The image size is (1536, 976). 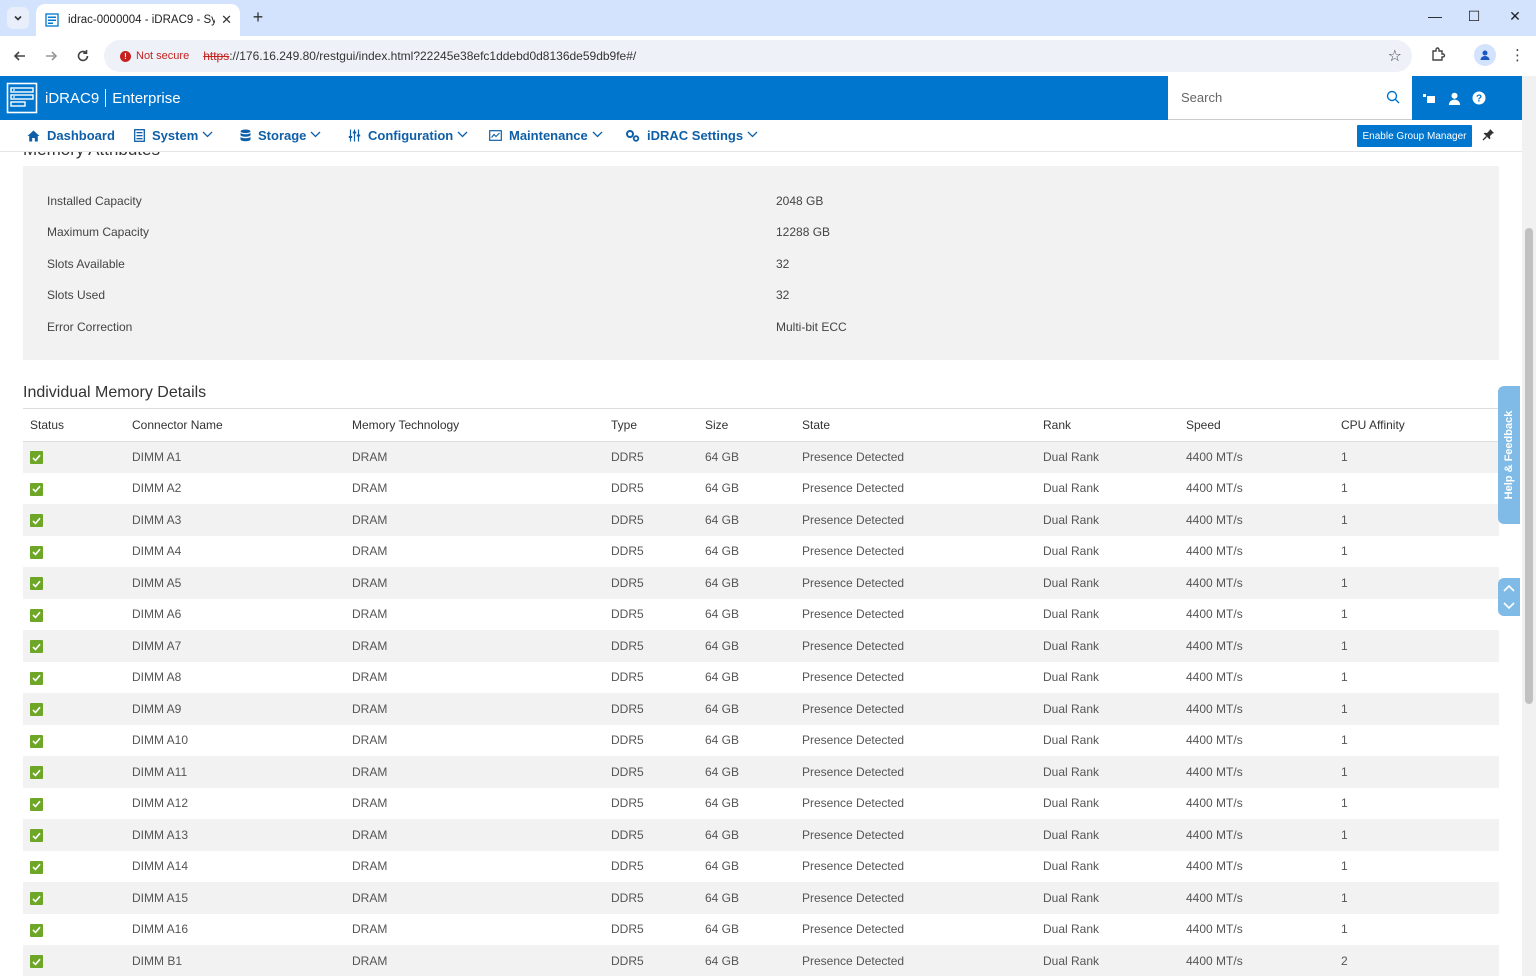 What do you see at coordinates (1485, 55) in the screenshot?
I see `profile-avatar-icon` at bounding box center [1485, 55].